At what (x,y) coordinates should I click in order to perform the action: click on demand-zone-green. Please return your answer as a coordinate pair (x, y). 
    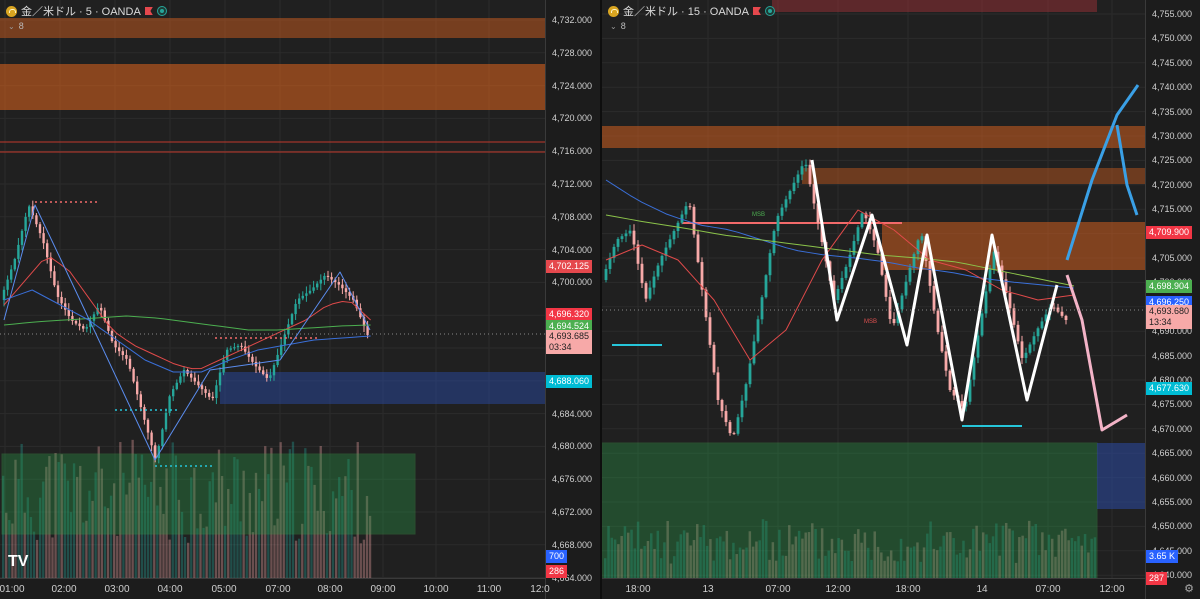
    Looking at the image, I should click on (208, 494).